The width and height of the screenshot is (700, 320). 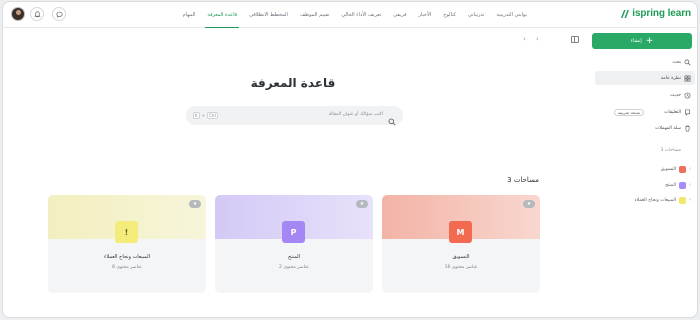 I want to click on nav-item-employee-review: تقييم الموظف, so click(x=314, y=15).